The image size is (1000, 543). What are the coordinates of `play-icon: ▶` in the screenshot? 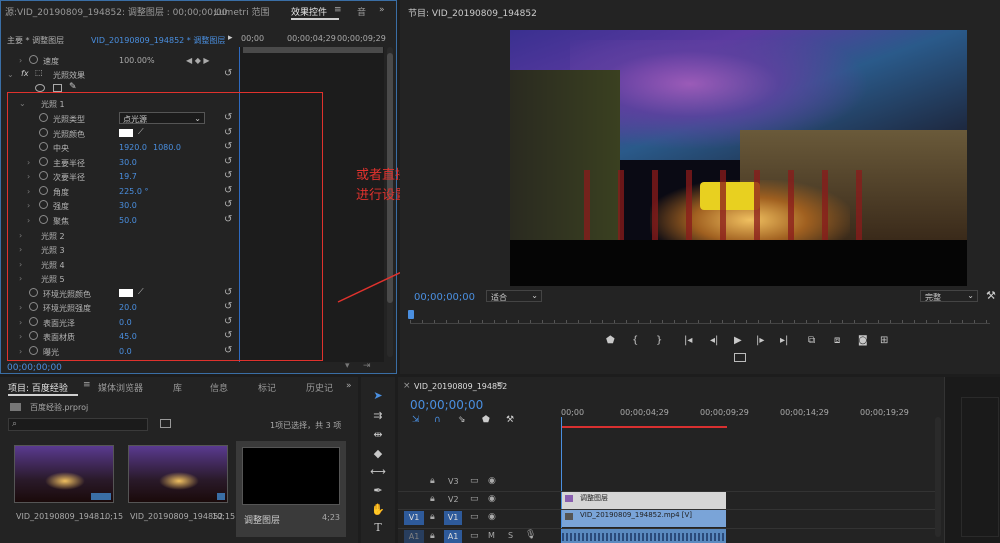 It's located at (738, 340).